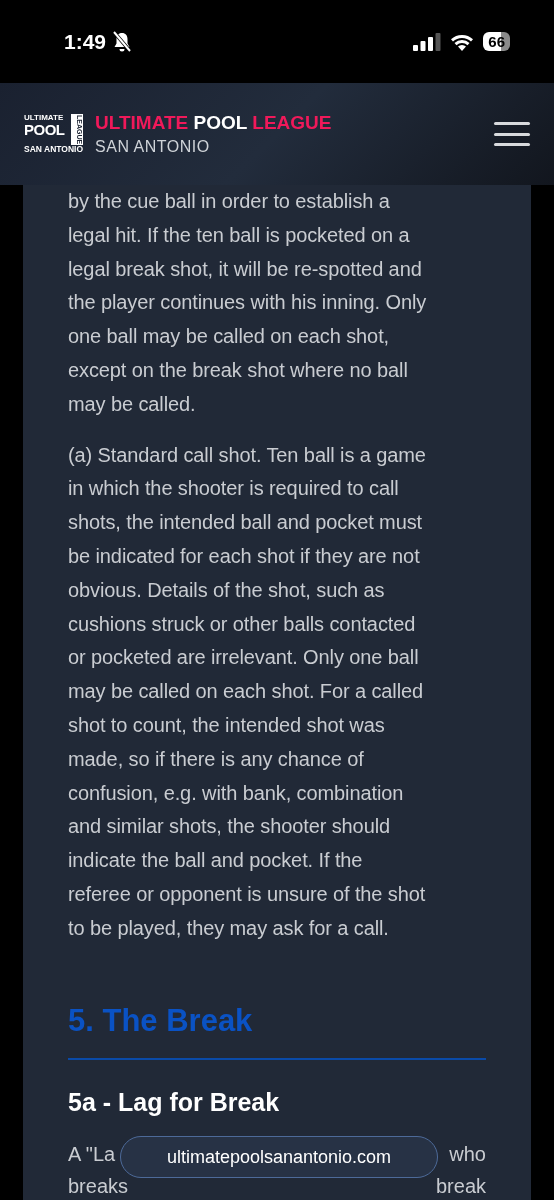 This screenshot has width=554, height=1200. Describe the element at coordinates (174, 1102) in the screenshot. I see `subsection-heading: 5a - Lag for Break` at that location.